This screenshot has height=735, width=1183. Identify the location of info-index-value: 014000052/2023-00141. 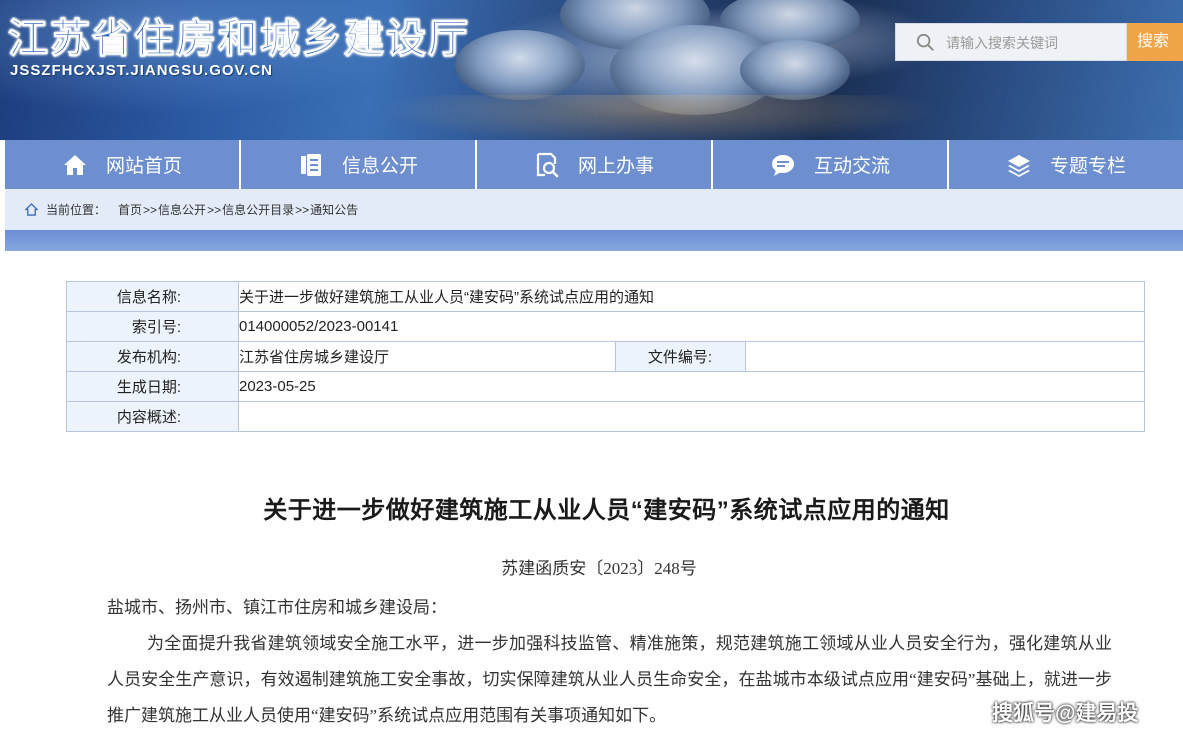
(691, 326).